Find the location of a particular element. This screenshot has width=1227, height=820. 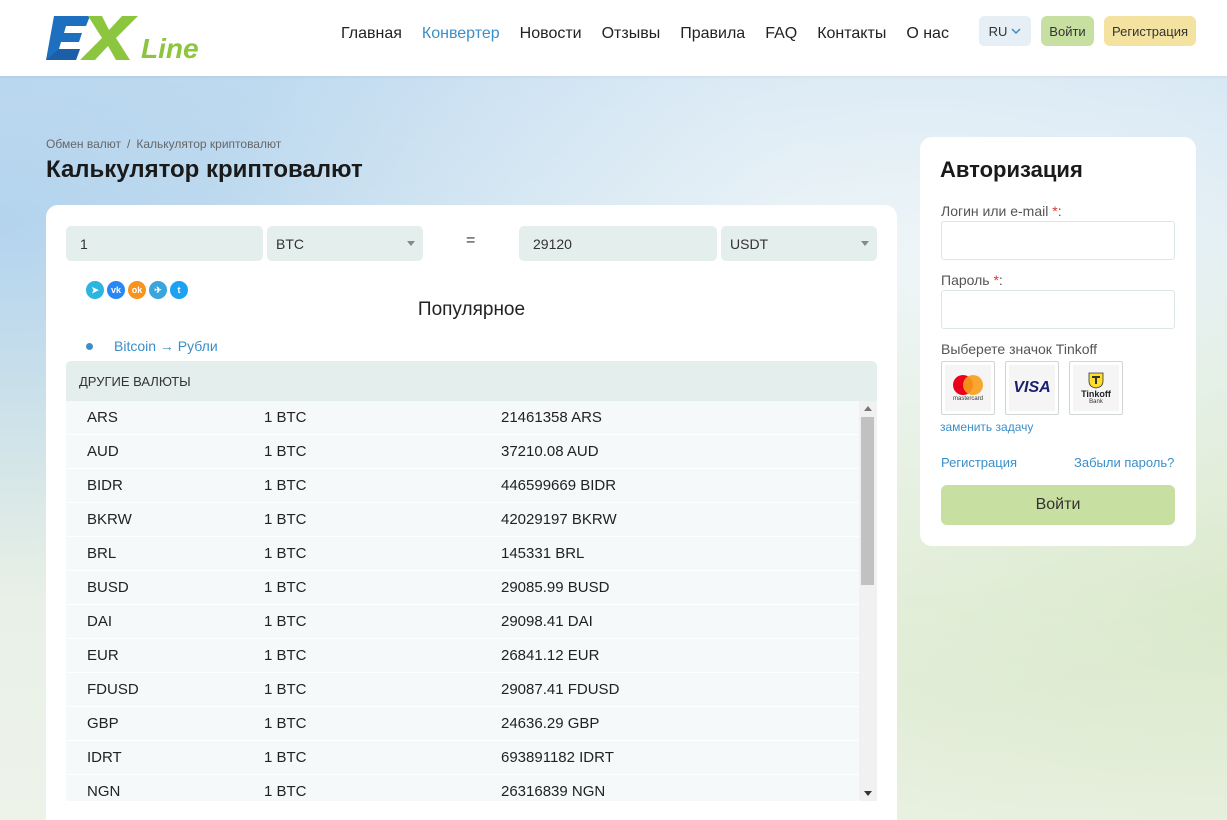

login-submit-button: Войти is located at coordinates (1058, 505).